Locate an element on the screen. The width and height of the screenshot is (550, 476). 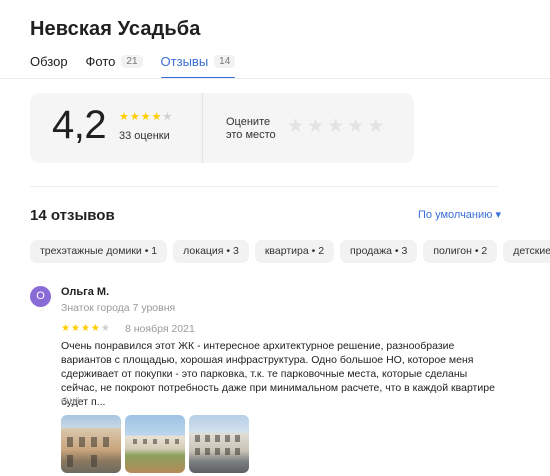
tabs-bar: Обзор Фото 21 Отзывы 14 is located at coordinates (141, 65).